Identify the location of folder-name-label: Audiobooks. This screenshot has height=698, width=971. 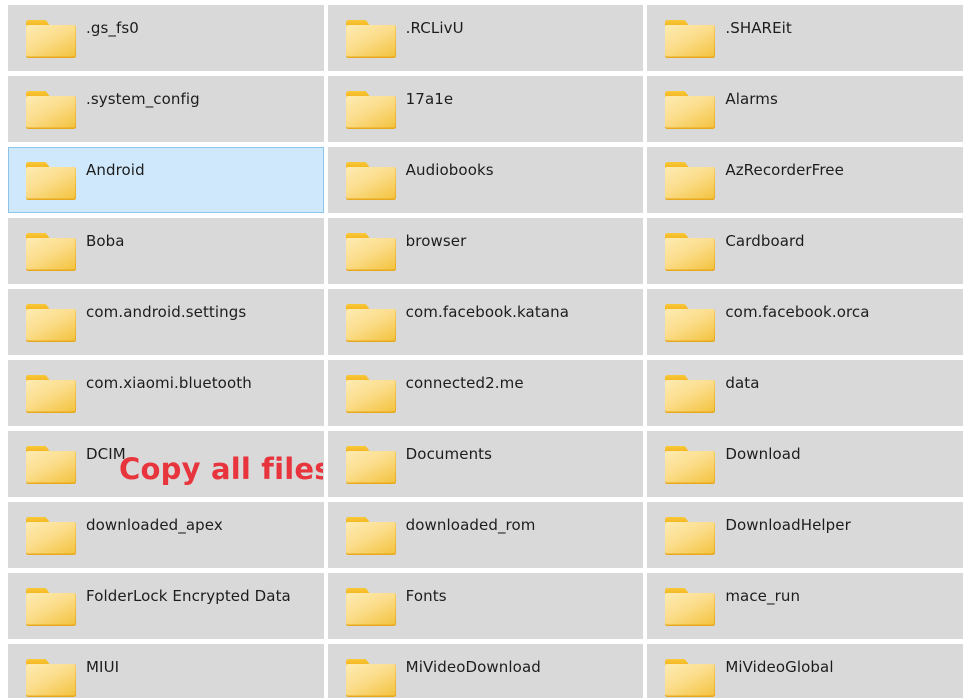
(449, 170).